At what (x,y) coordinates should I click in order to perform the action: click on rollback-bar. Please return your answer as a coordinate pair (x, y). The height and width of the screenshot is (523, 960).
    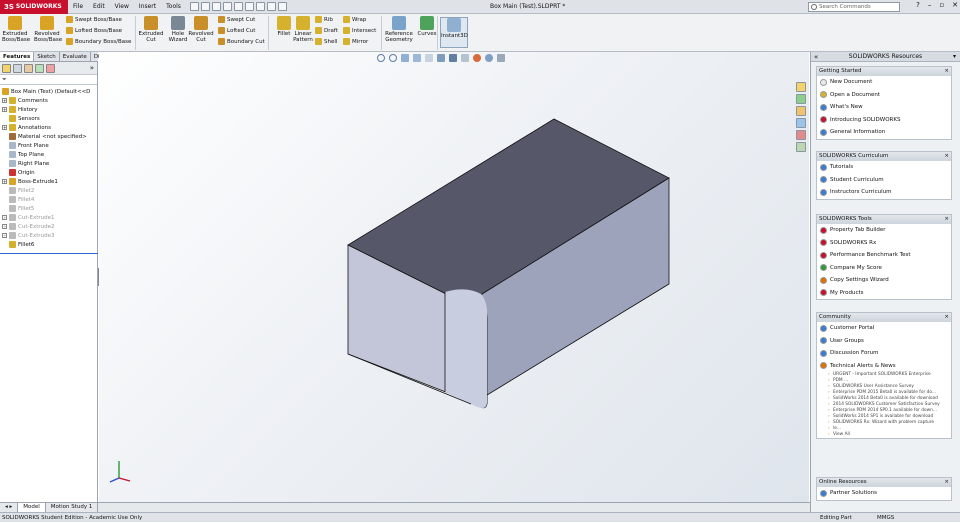
    Looking at the image, I should click on (49, 253).